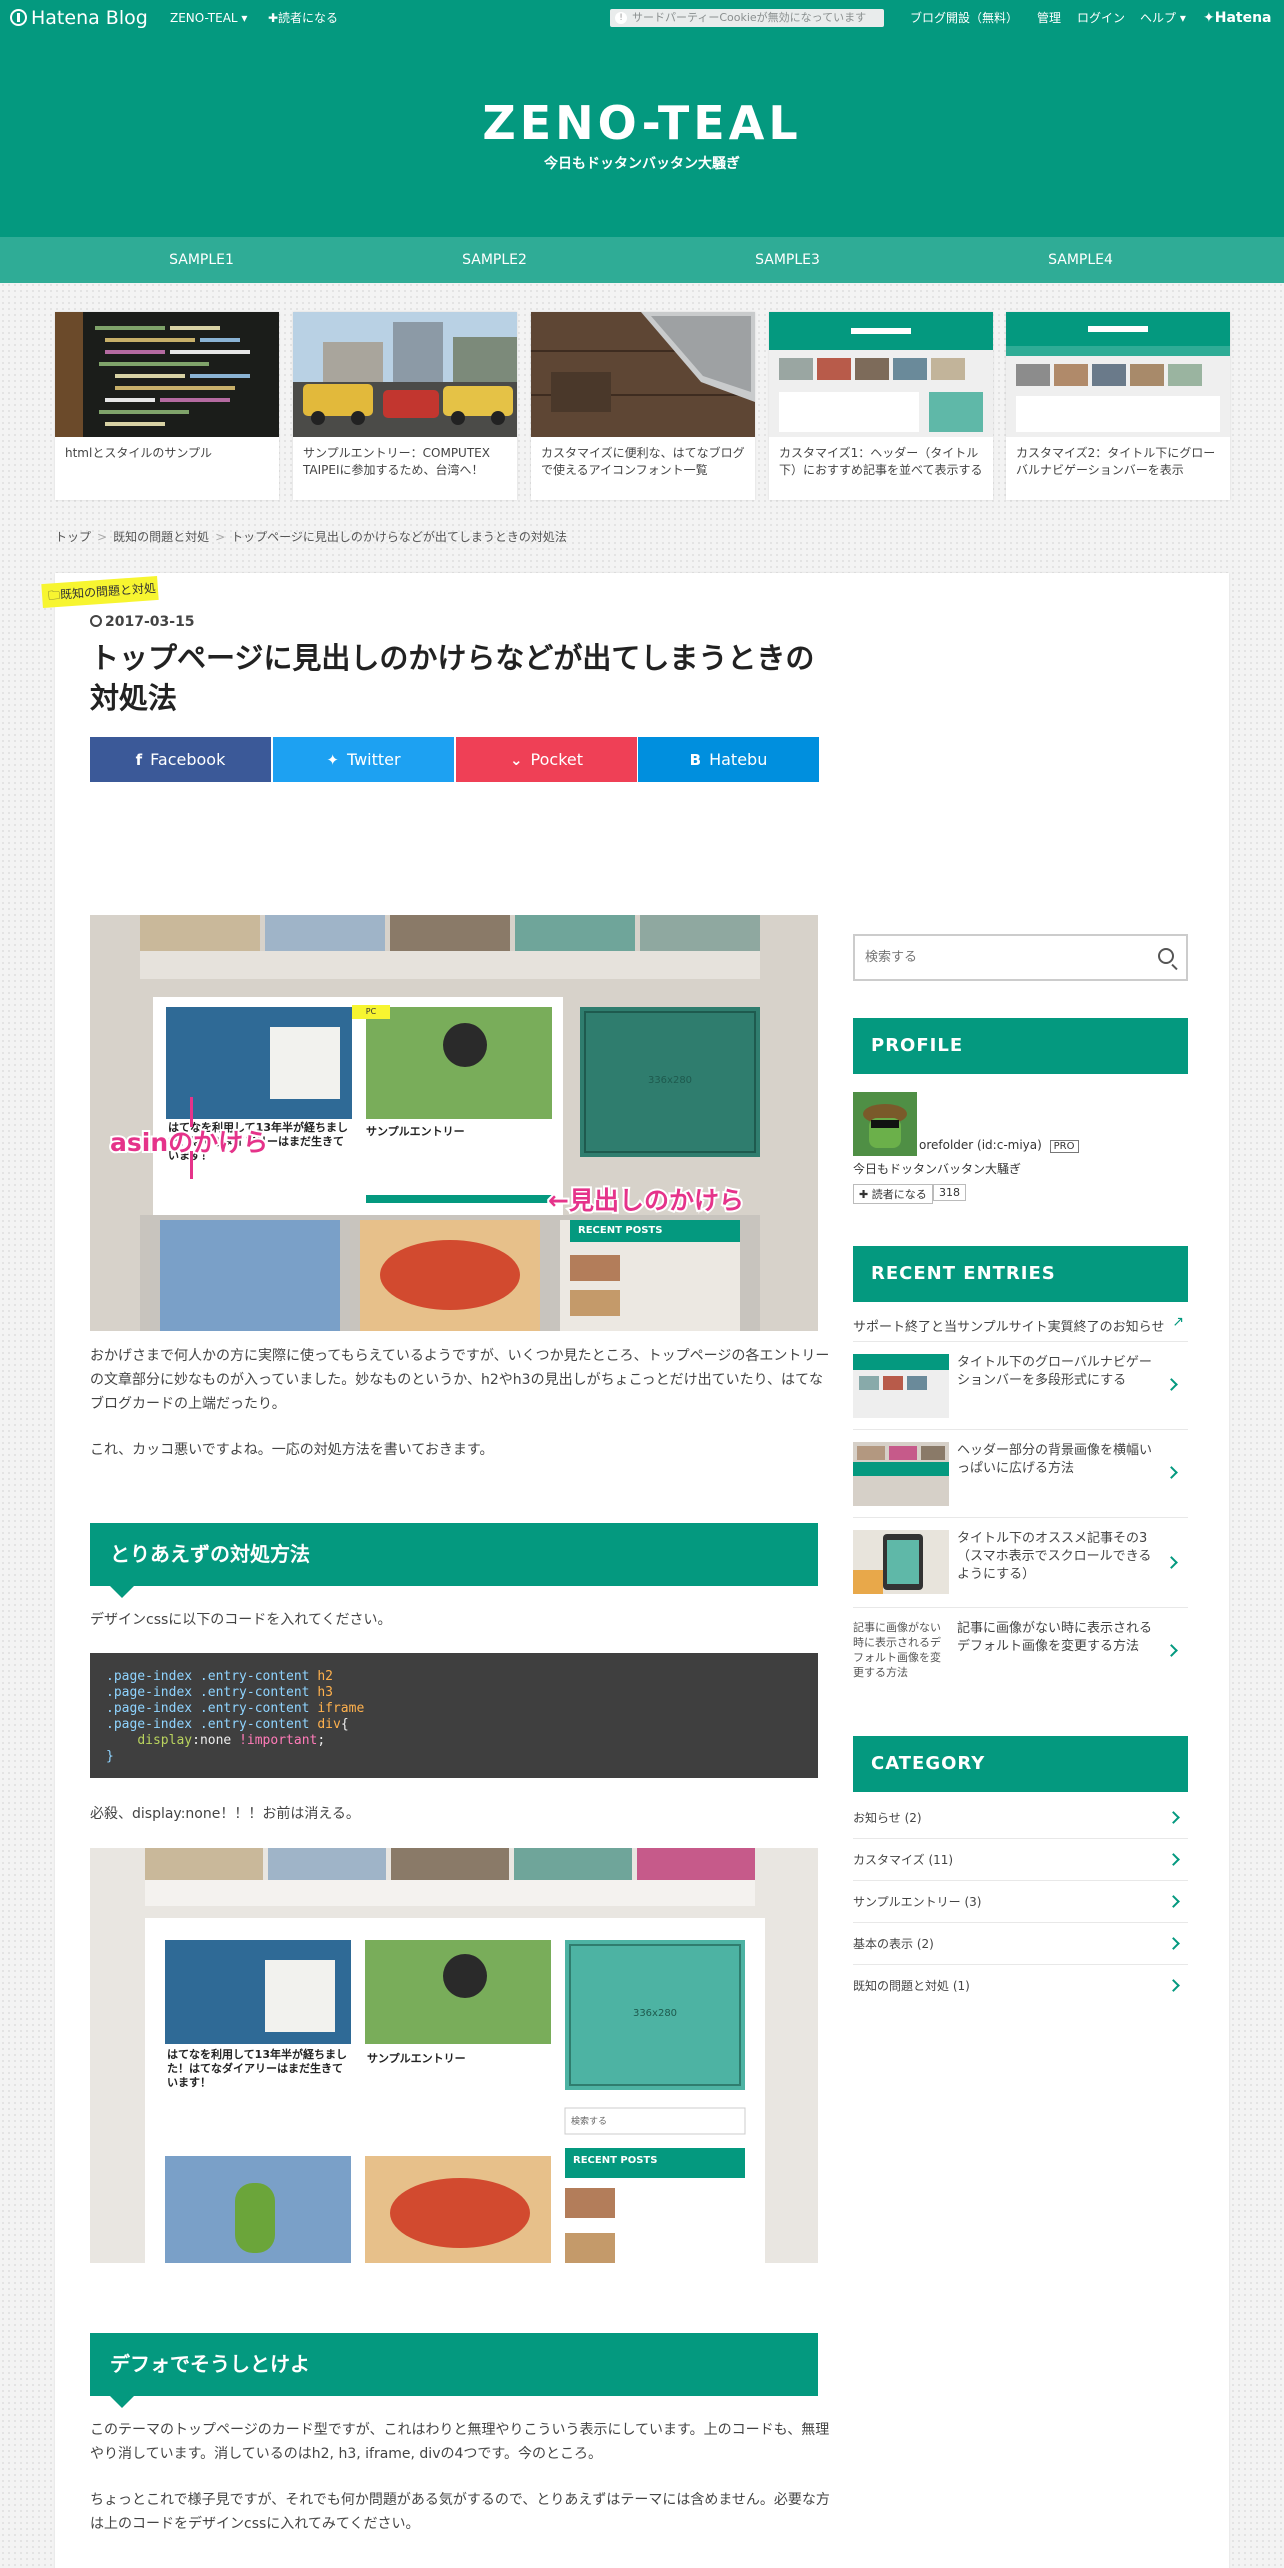 The width and height of the screenshot is (1284, 2568). I want to click on folder-icon: 🗀, so click(54, 595).